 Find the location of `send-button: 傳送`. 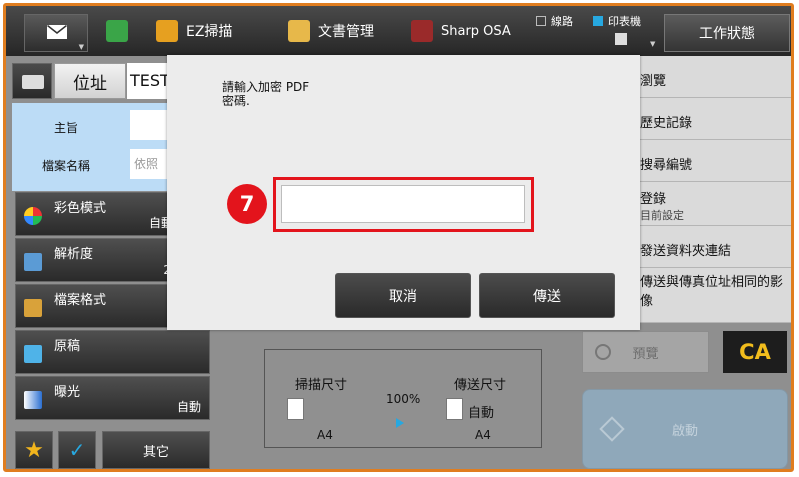

send-button: 傳送 is located at coordinates (547, 295).